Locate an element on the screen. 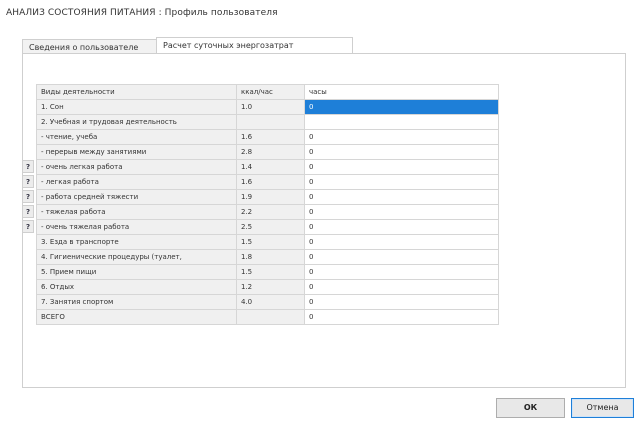  column-header-activity: Виды деятельности is located at coordinates (136, 92).